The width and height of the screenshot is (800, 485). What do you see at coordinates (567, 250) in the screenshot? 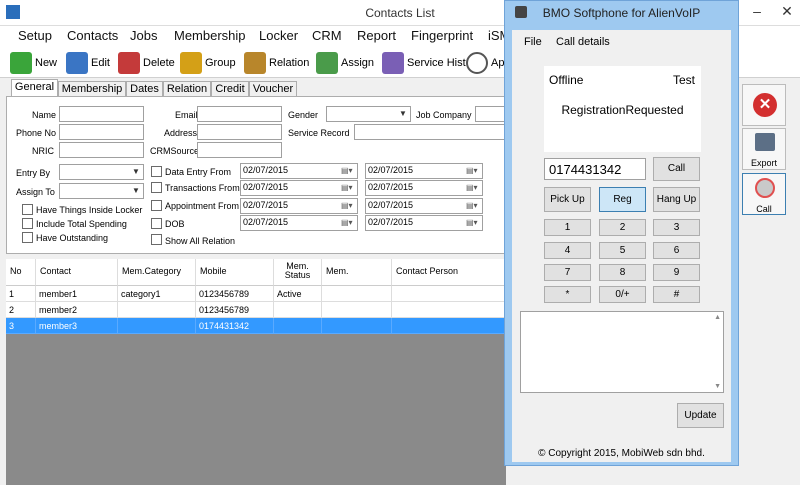
I see `key-4: 4` at bounding box center [567, 250].